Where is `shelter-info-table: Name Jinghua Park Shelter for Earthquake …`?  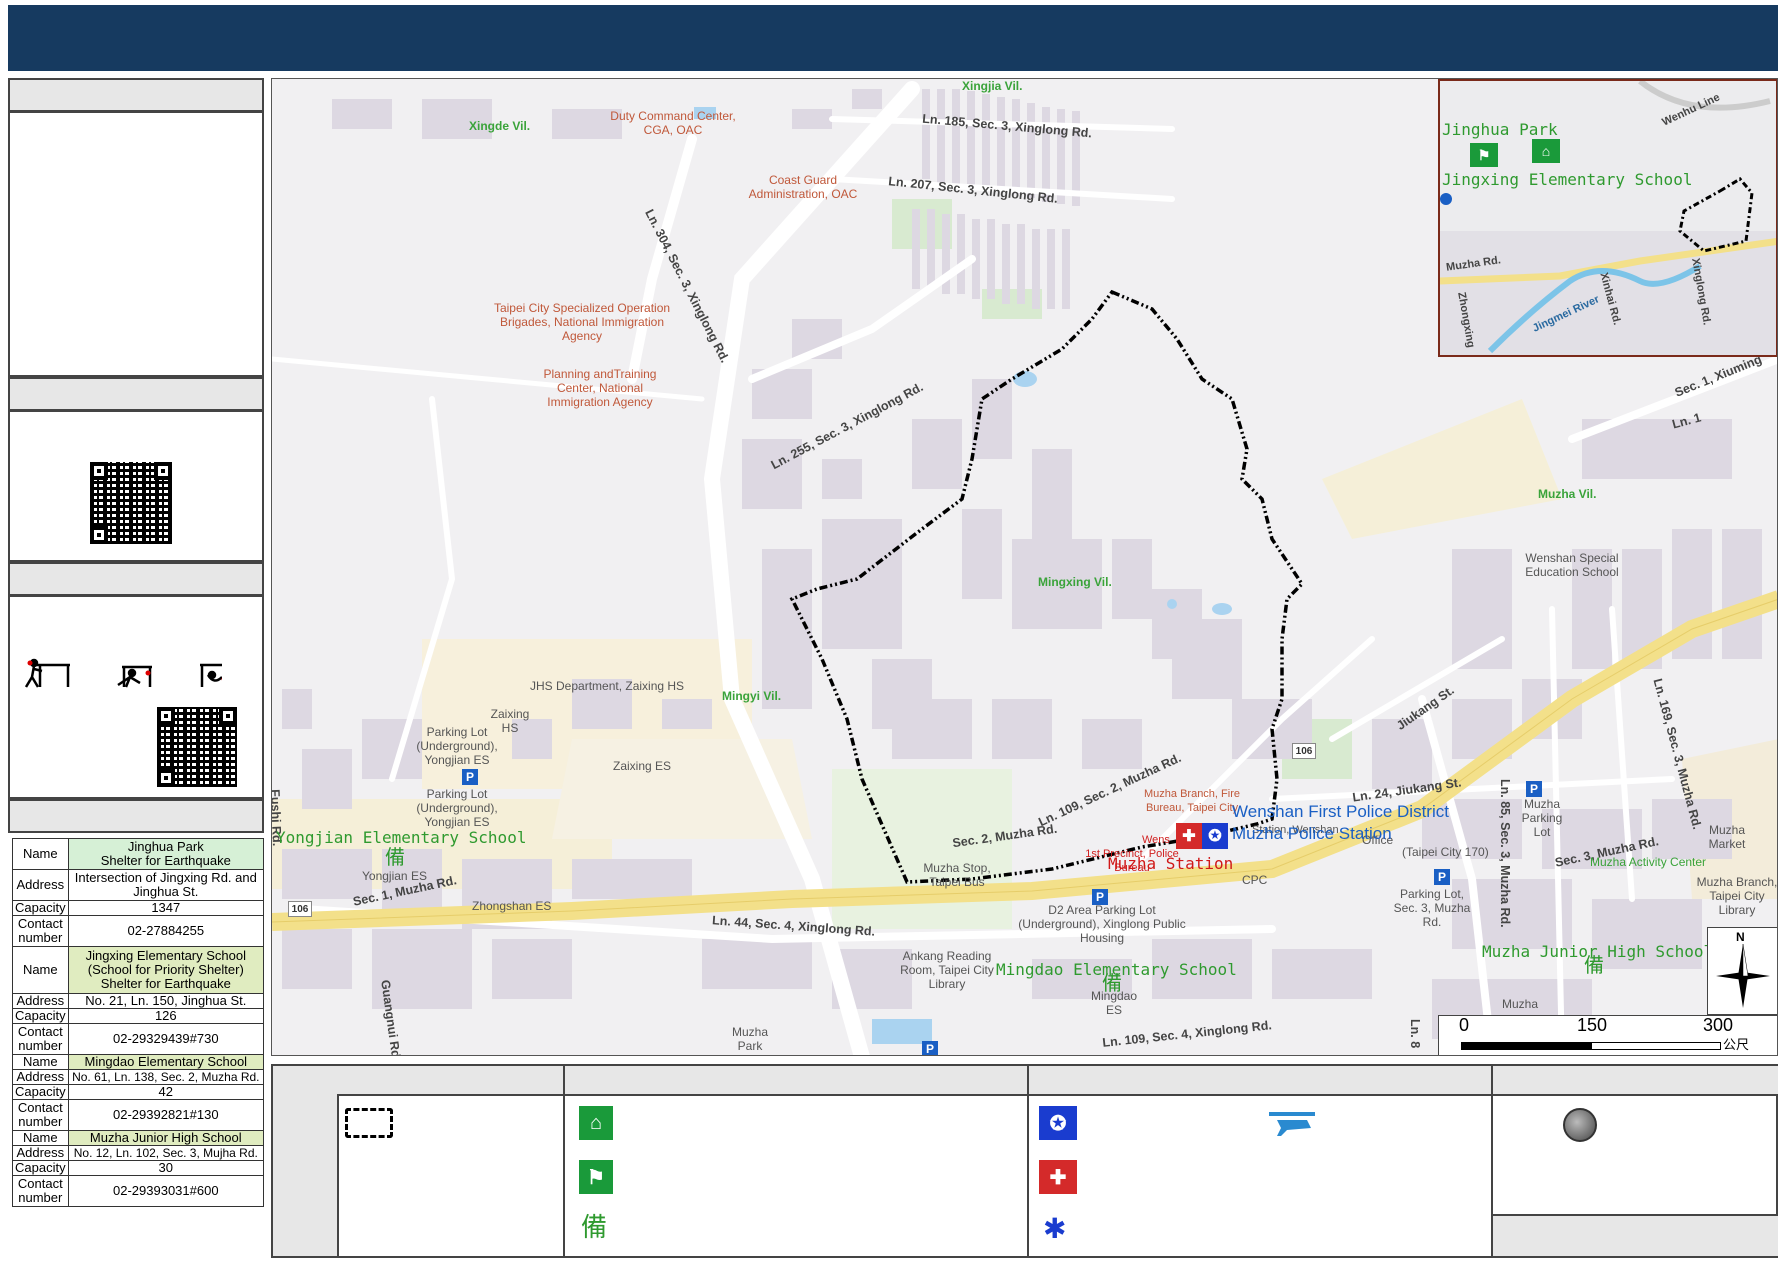
shelter-info-table: Name Jinghua Park Shelter for Earthquake … is located at coordinates (138, 1022).